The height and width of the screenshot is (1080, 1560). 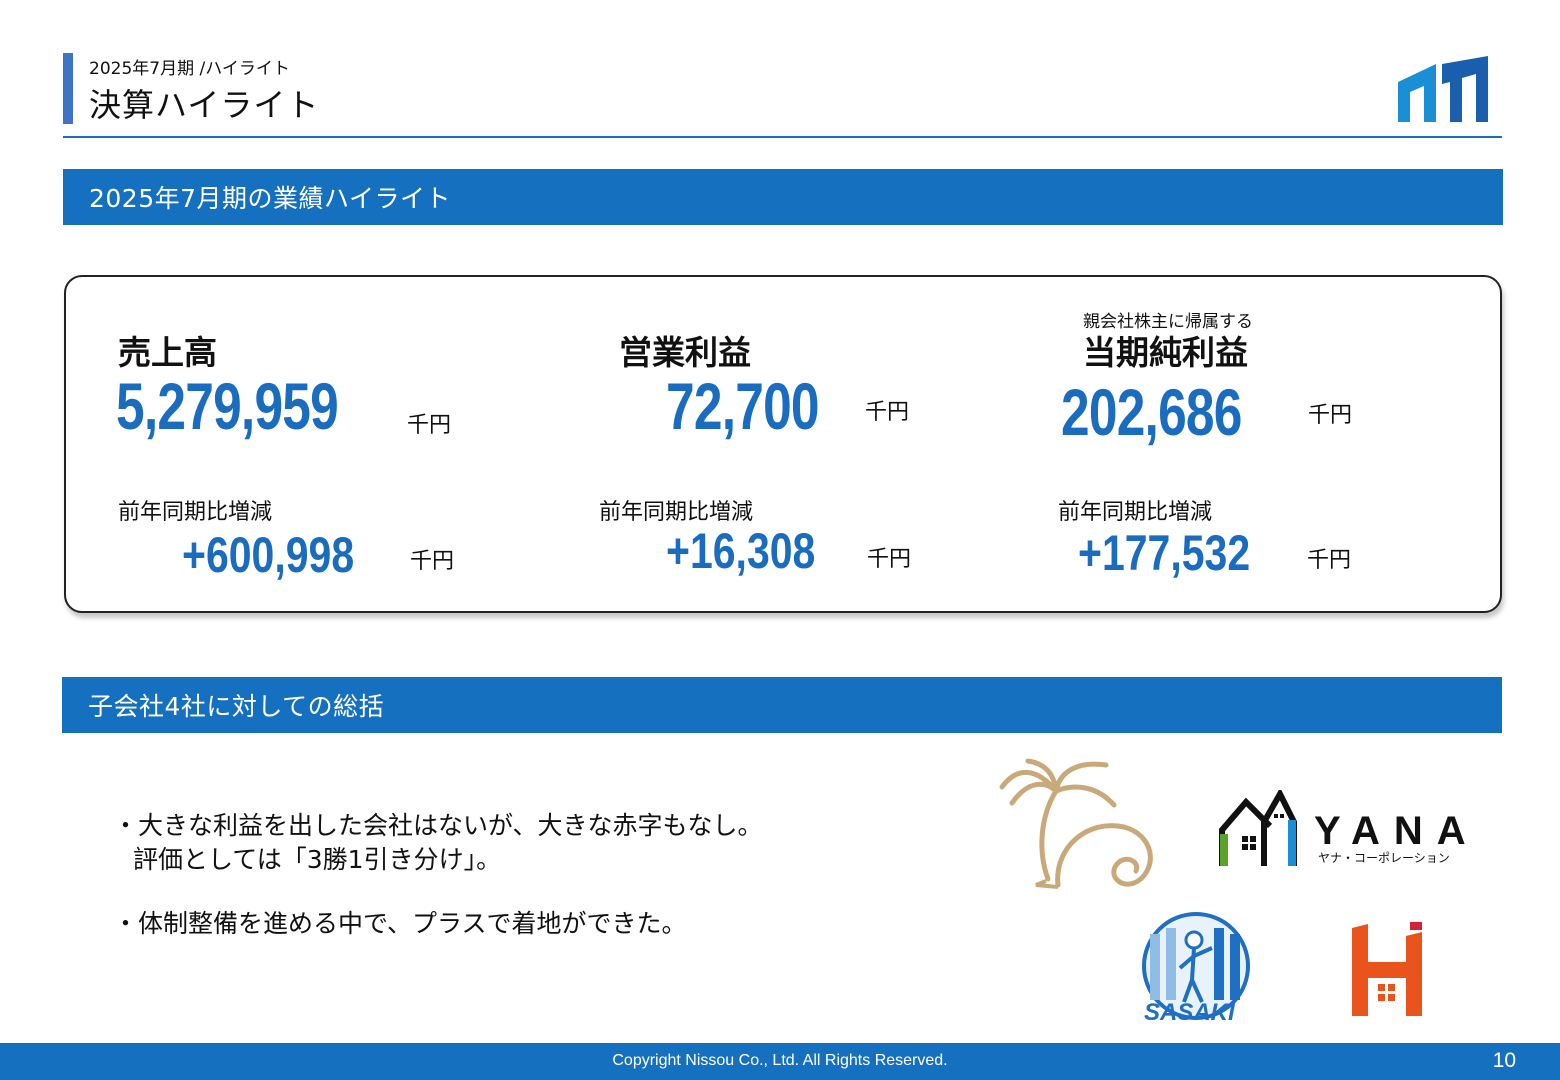 I want to click on section-header-performance: 2025年7月期の業績ハイライト, so click(x=783, y=197).